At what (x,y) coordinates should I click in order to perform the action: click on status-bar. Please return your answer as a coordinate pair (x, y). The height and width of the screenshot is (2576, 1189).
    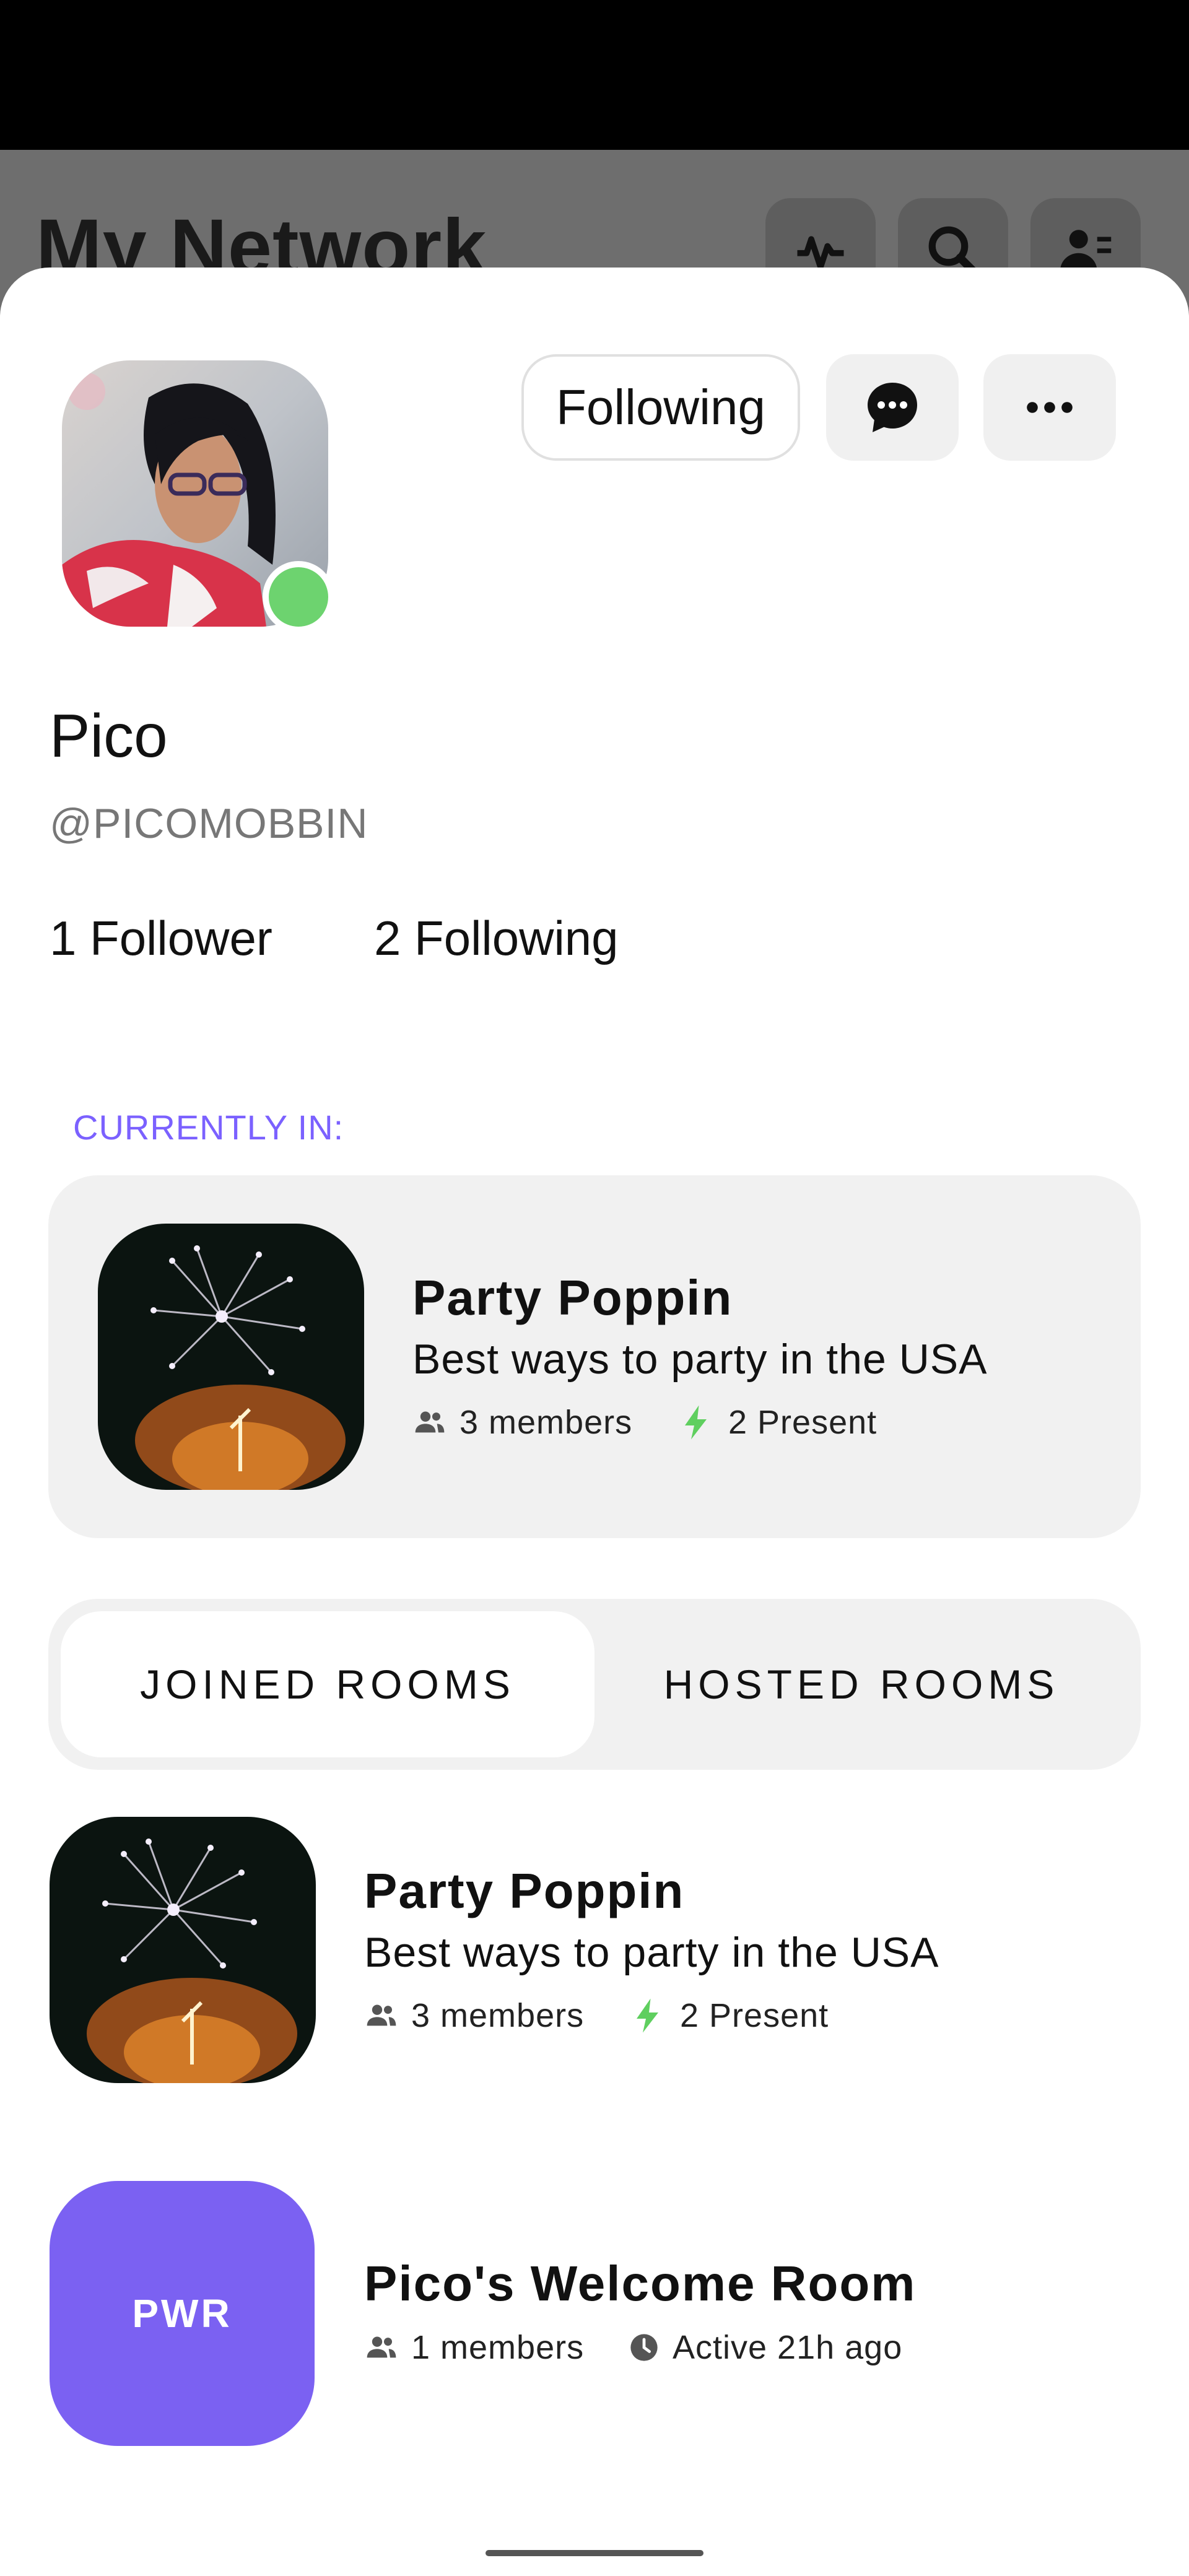
    Looking at the image, I should click on (594, 75).